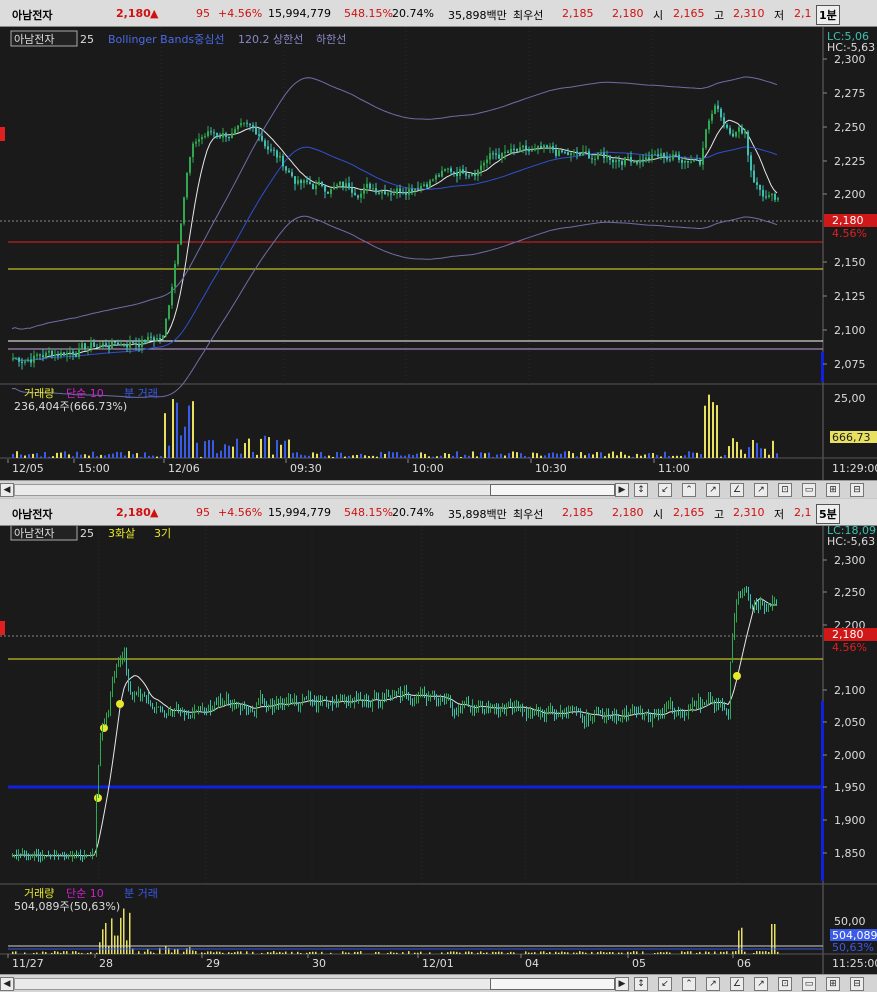  Describe the element at coordinates (162, 533) in the screenshot. I see `indicator-2-name: 3기` at that location.